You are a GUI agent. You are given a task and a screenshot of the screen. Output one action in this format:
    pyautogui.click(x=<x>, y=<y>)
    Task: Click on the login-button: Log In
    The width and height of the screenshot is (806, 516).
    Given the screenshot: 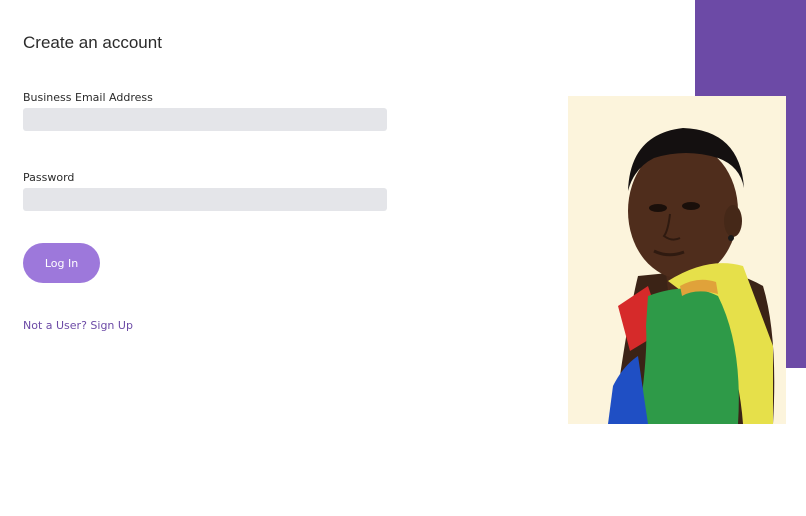 What is the action you would take?
    pyautogui.click(x=61, y=263)
    